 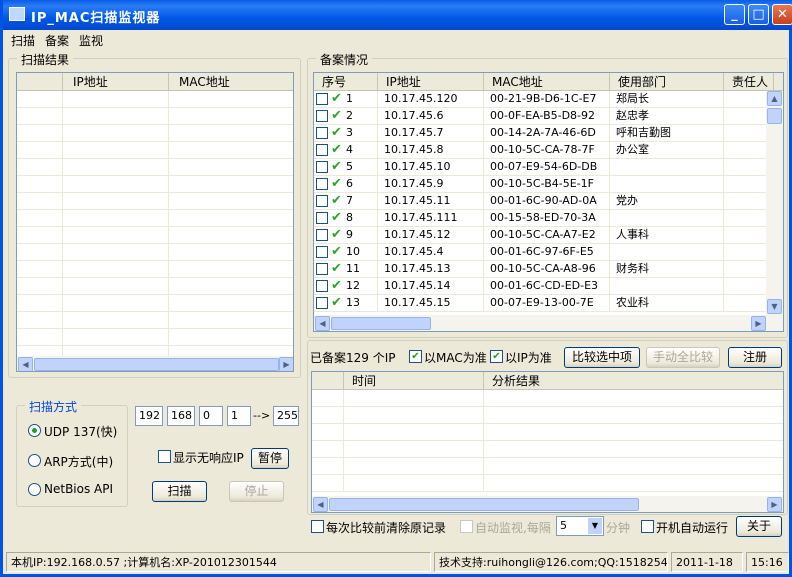 I want to click on table-row: ✔ 6 10.17.45.9 00-10-5C-B4-5E-1F, so click(x=548, y=184).